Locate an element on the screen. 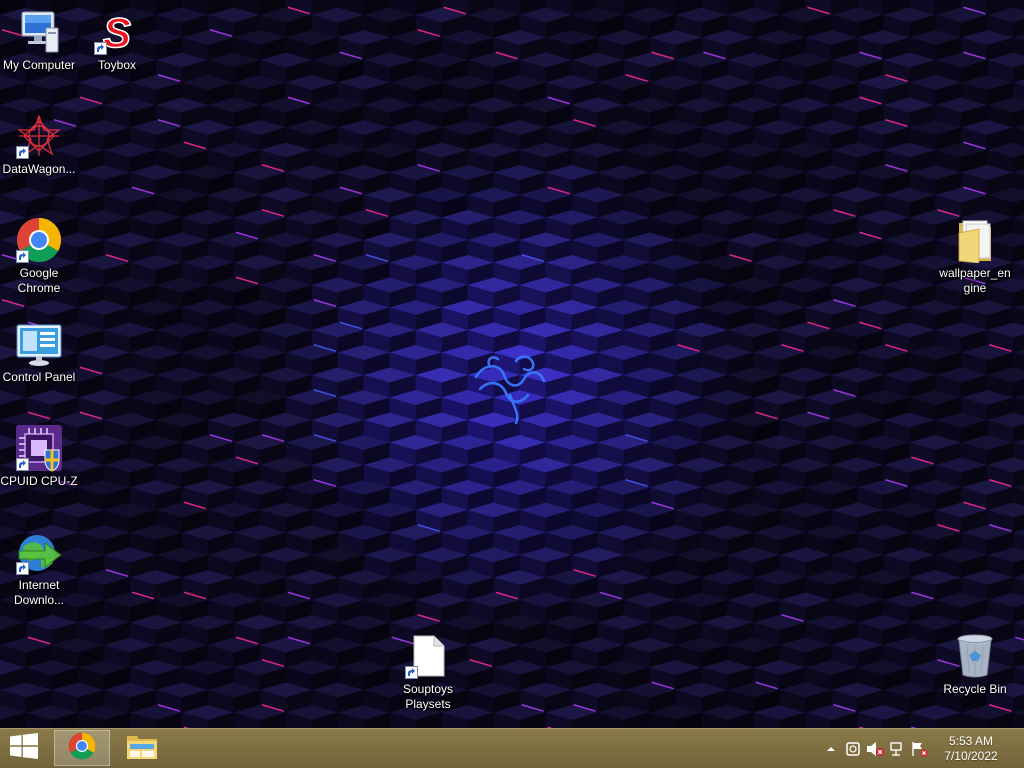 The image size is (1024, 768). desktop-icon-cpuid-cpu-z: CPUID CPU-Z is located at coordinates (39, 456).